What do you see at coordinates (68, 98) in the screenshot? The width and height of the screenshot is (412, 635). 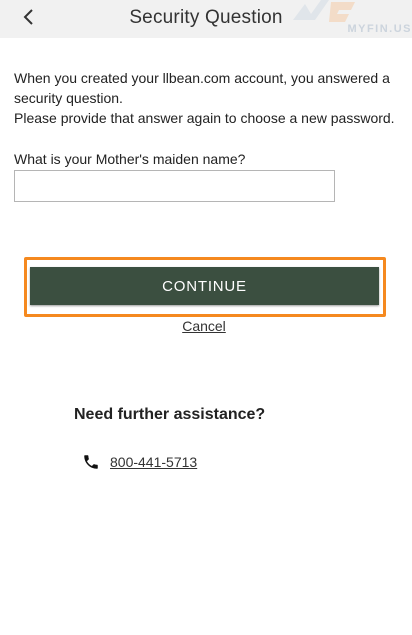 I see `intro-line-2: security question.` at bounding box center [68, 98].